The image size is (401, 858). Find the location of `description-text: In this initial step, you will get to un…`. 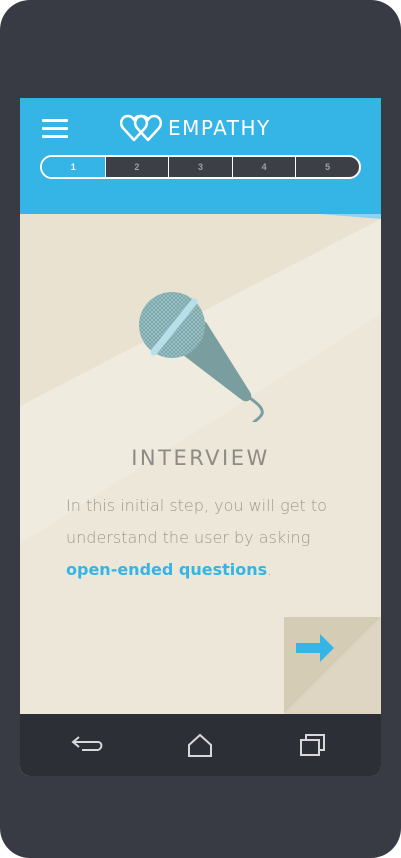

description-text: In this initial step, you will get to un… is located at coordinates (196, 521).